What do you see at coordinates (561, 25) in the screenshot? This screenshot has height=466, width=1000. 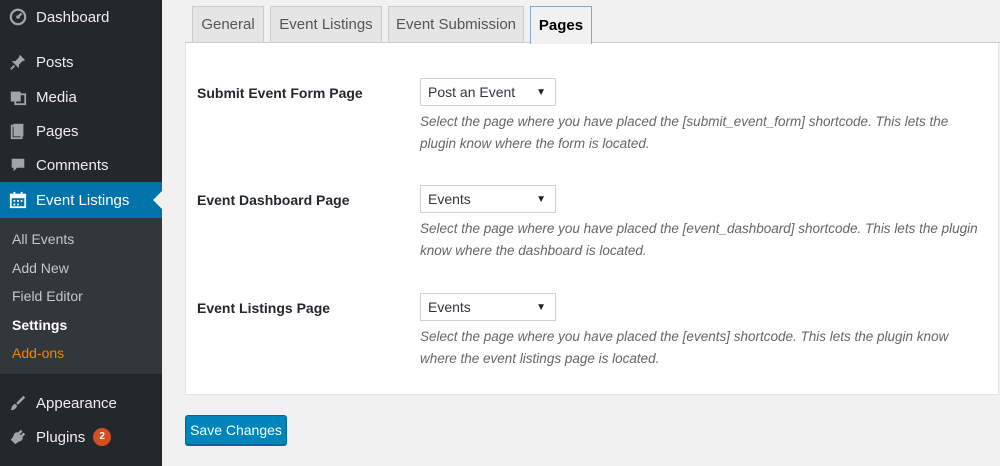 I see `tab-pages: Pages` at bounding box center [561, 25].